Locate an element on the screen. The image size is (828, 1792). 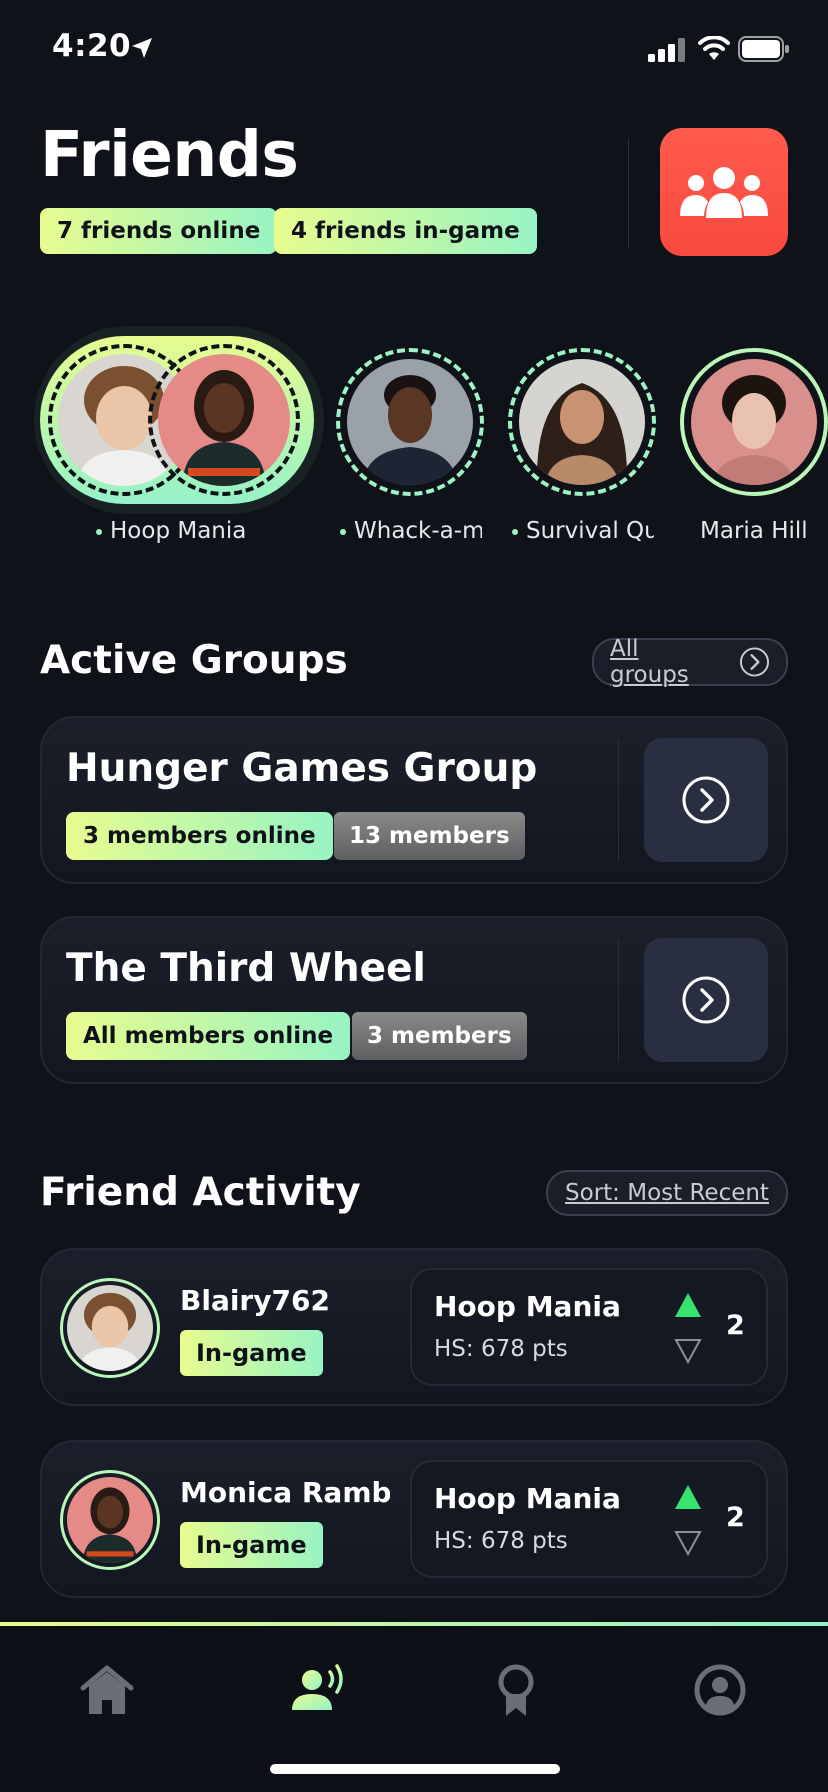
avatar-label: Survival Quest is located at coordinates (583, 531).